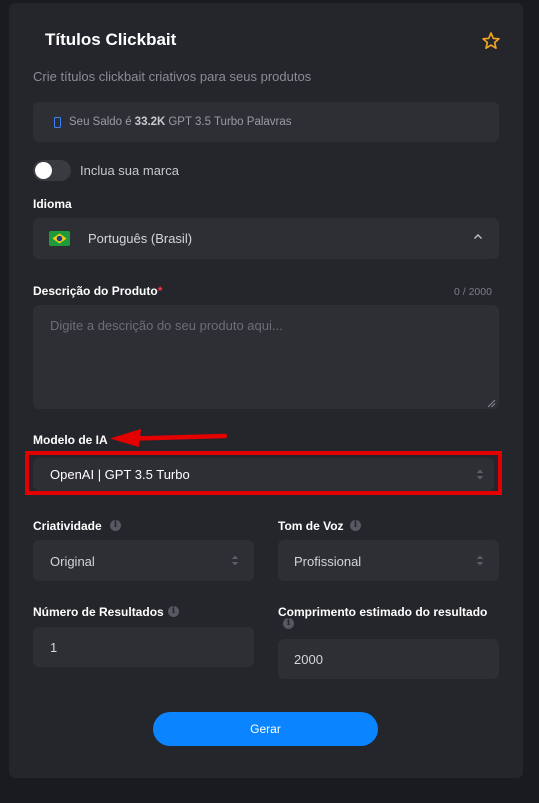 Image resolution: width=539 pixels, height=803 pixels. I want to click on description-label-text: Descrição do Produto, so click(95, 291).